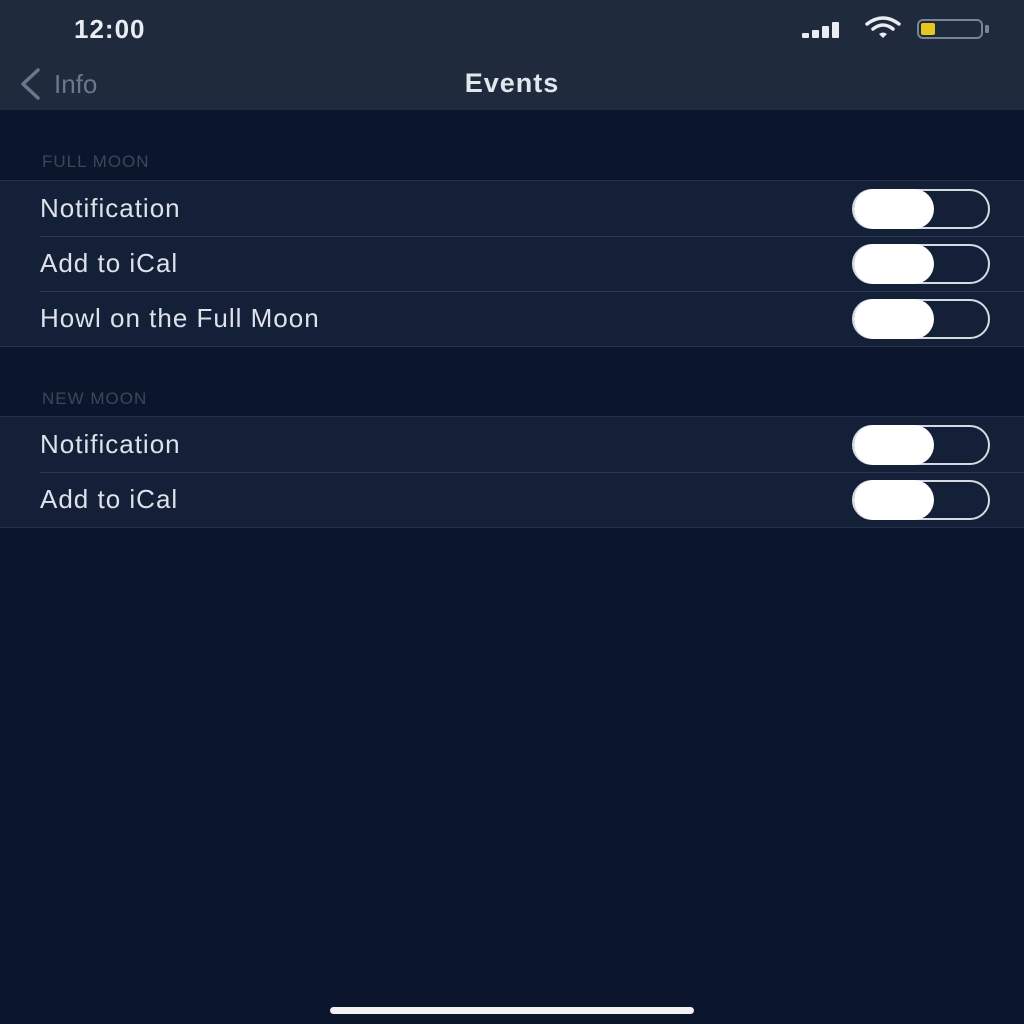 This screenshot has width=1024, height=1024. I want to click on full-moon-notification-toggle, so click(921, 209).